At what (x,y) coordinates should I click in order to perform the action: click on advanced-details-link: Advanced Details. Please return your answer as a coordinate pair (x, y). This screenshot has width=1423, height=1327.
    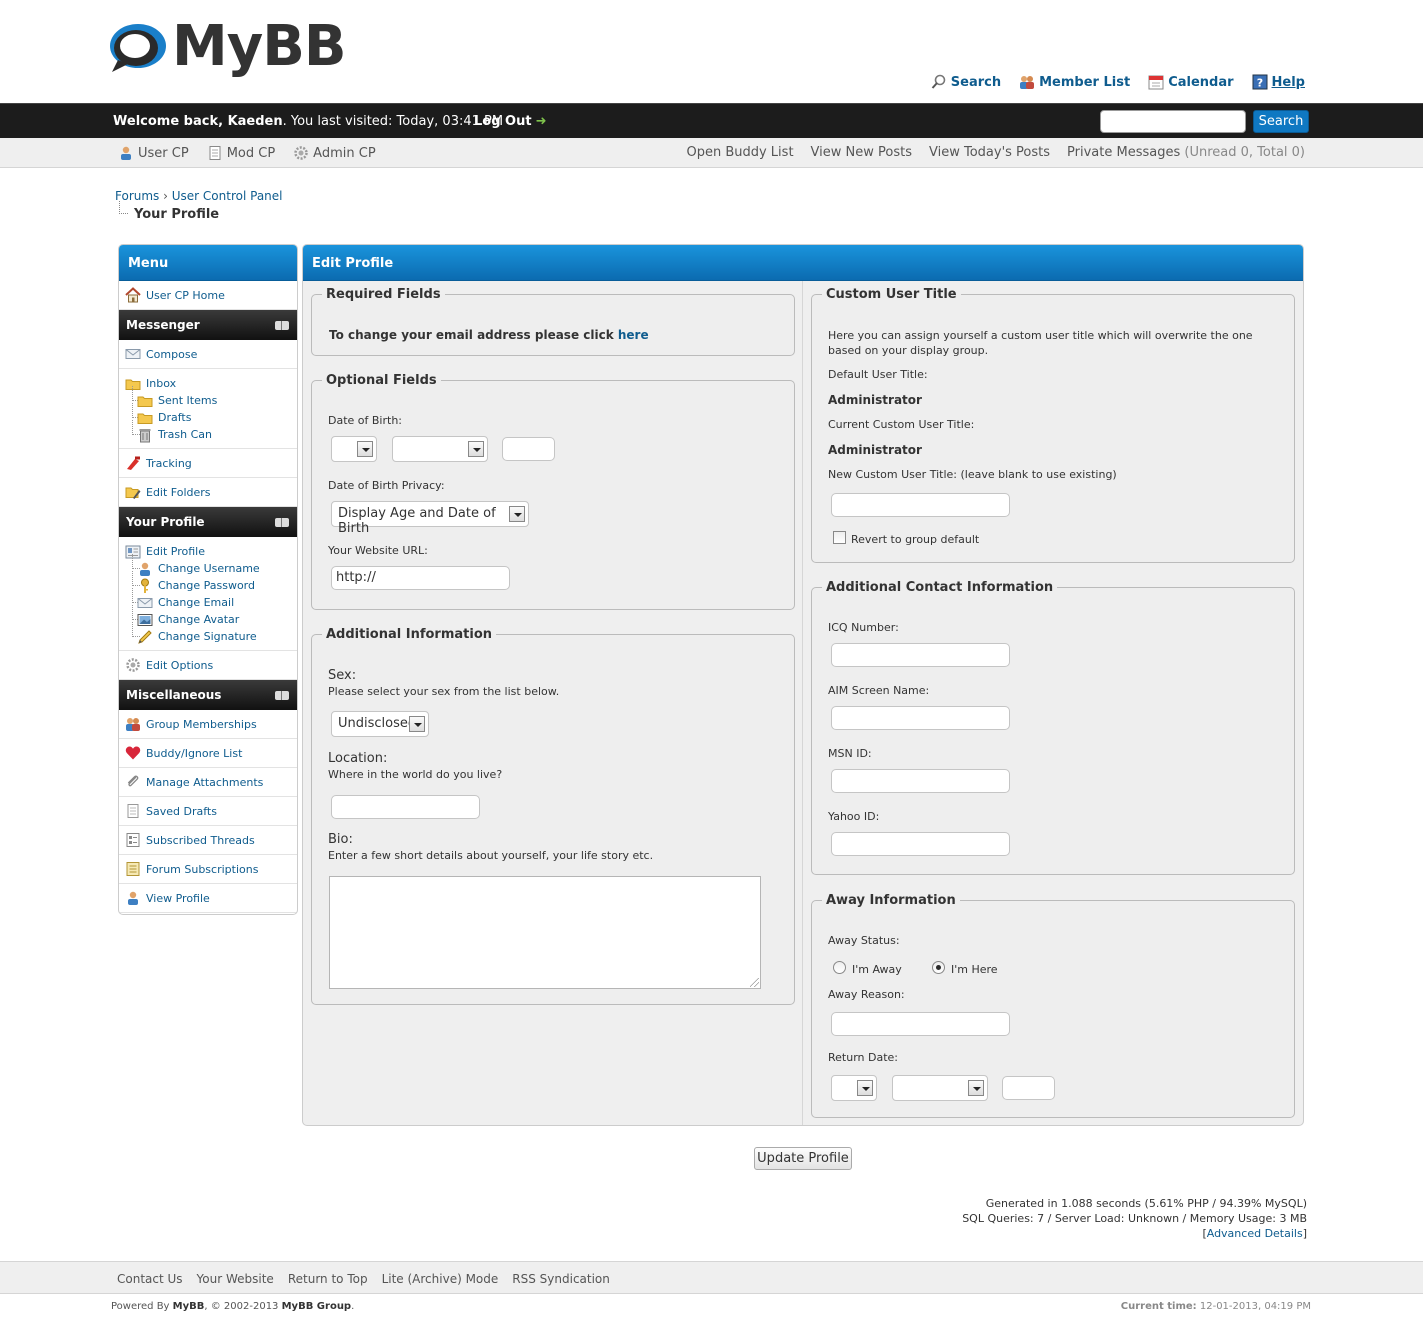
    Looking at the image, I should click on (1255, 1233).